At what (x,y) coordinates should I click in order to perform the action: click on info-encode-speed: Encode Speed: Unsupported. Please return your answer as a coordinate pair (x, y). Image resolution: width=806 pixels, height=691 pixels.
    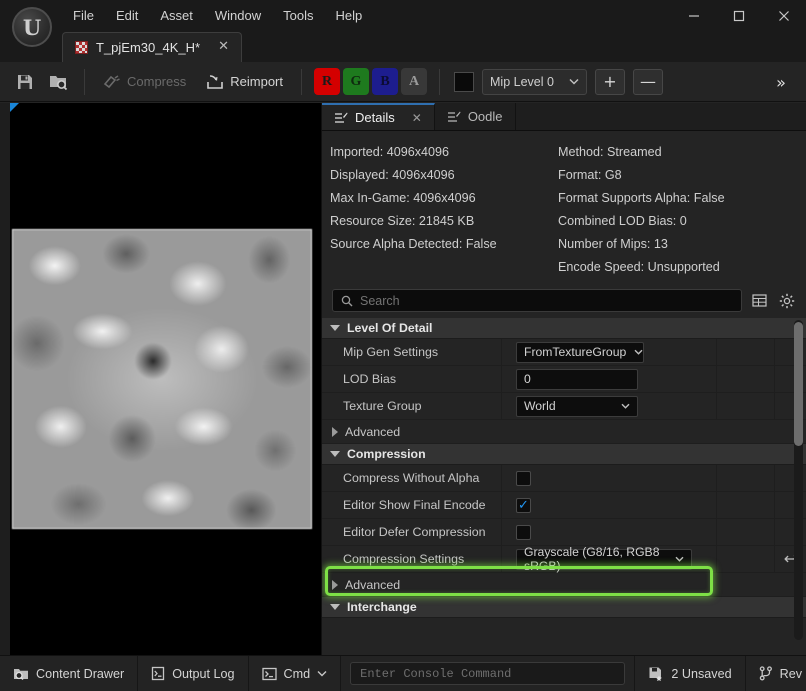
    Looking at the image, I should click on (639, 267).